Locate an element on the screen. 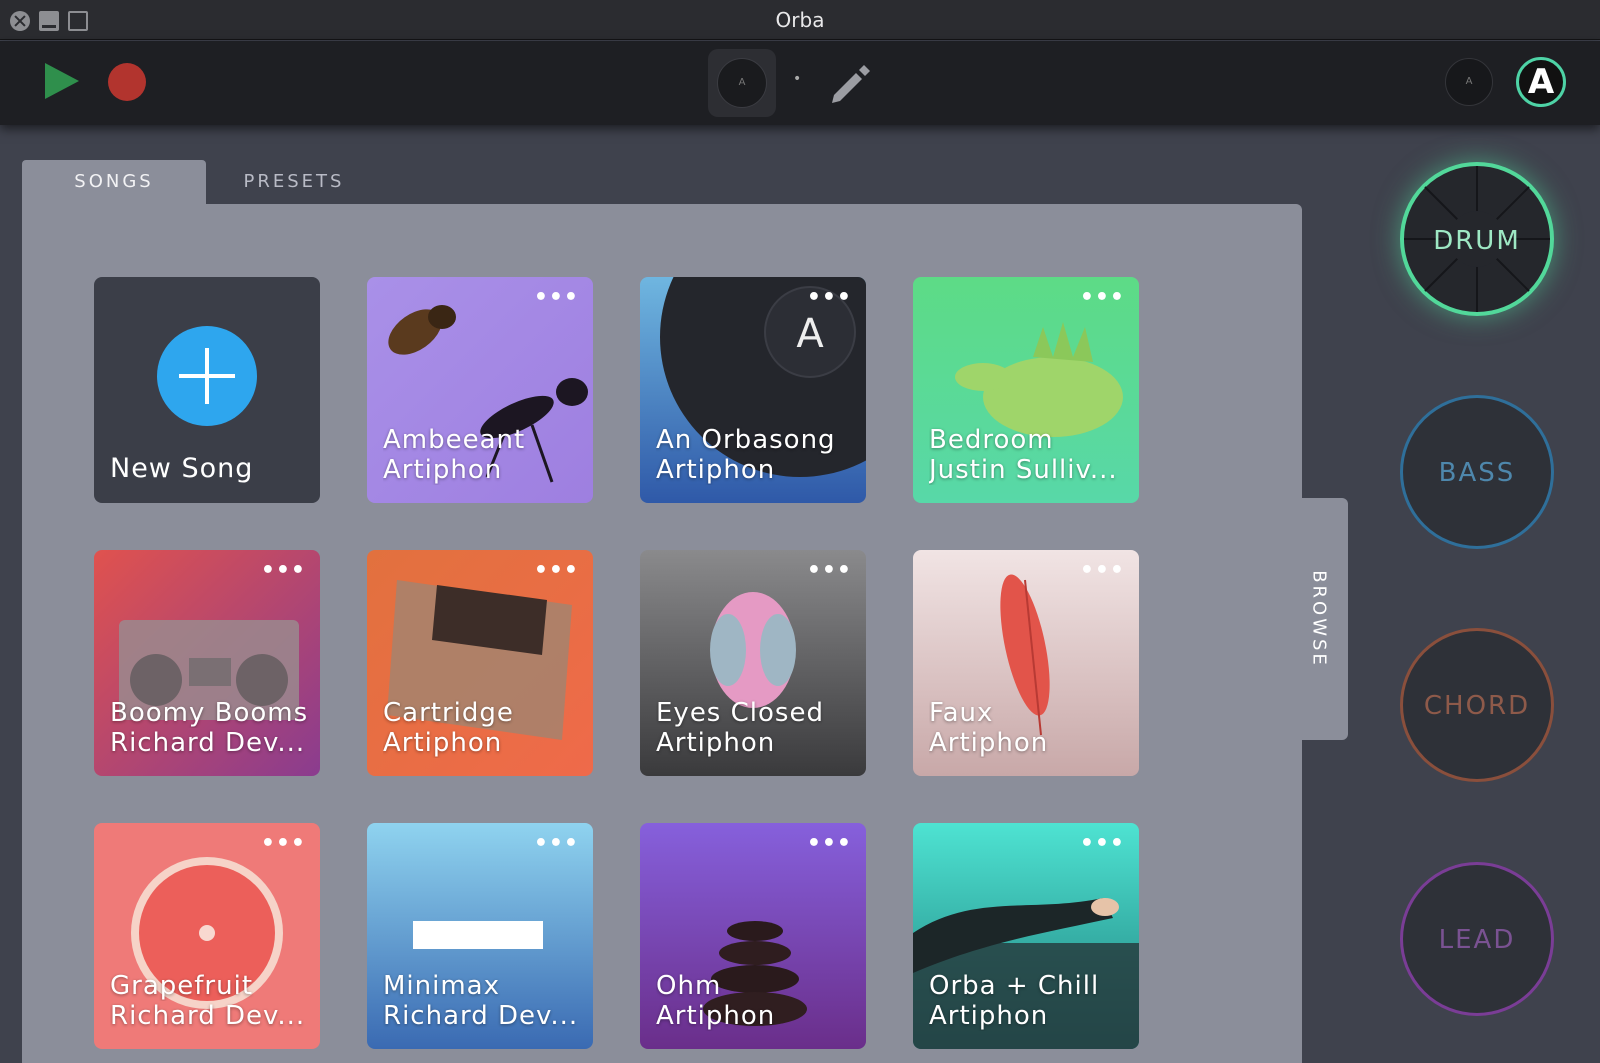 This screenshot has height=1063, width=1600. song-card: ••• Eyes Closed Artiphon is located at coordinates (753, 663).